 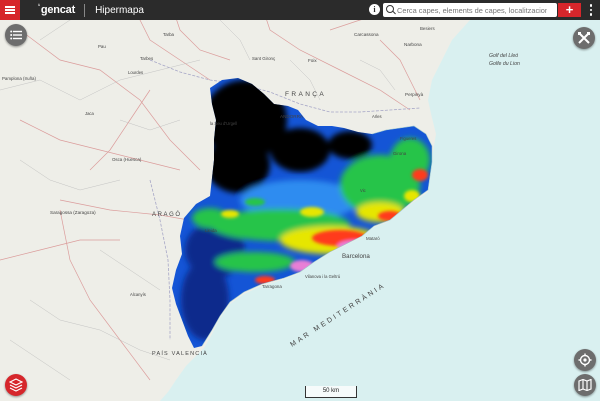 I want to click on label-narbona: Narbona, so click(x=413, y=44).